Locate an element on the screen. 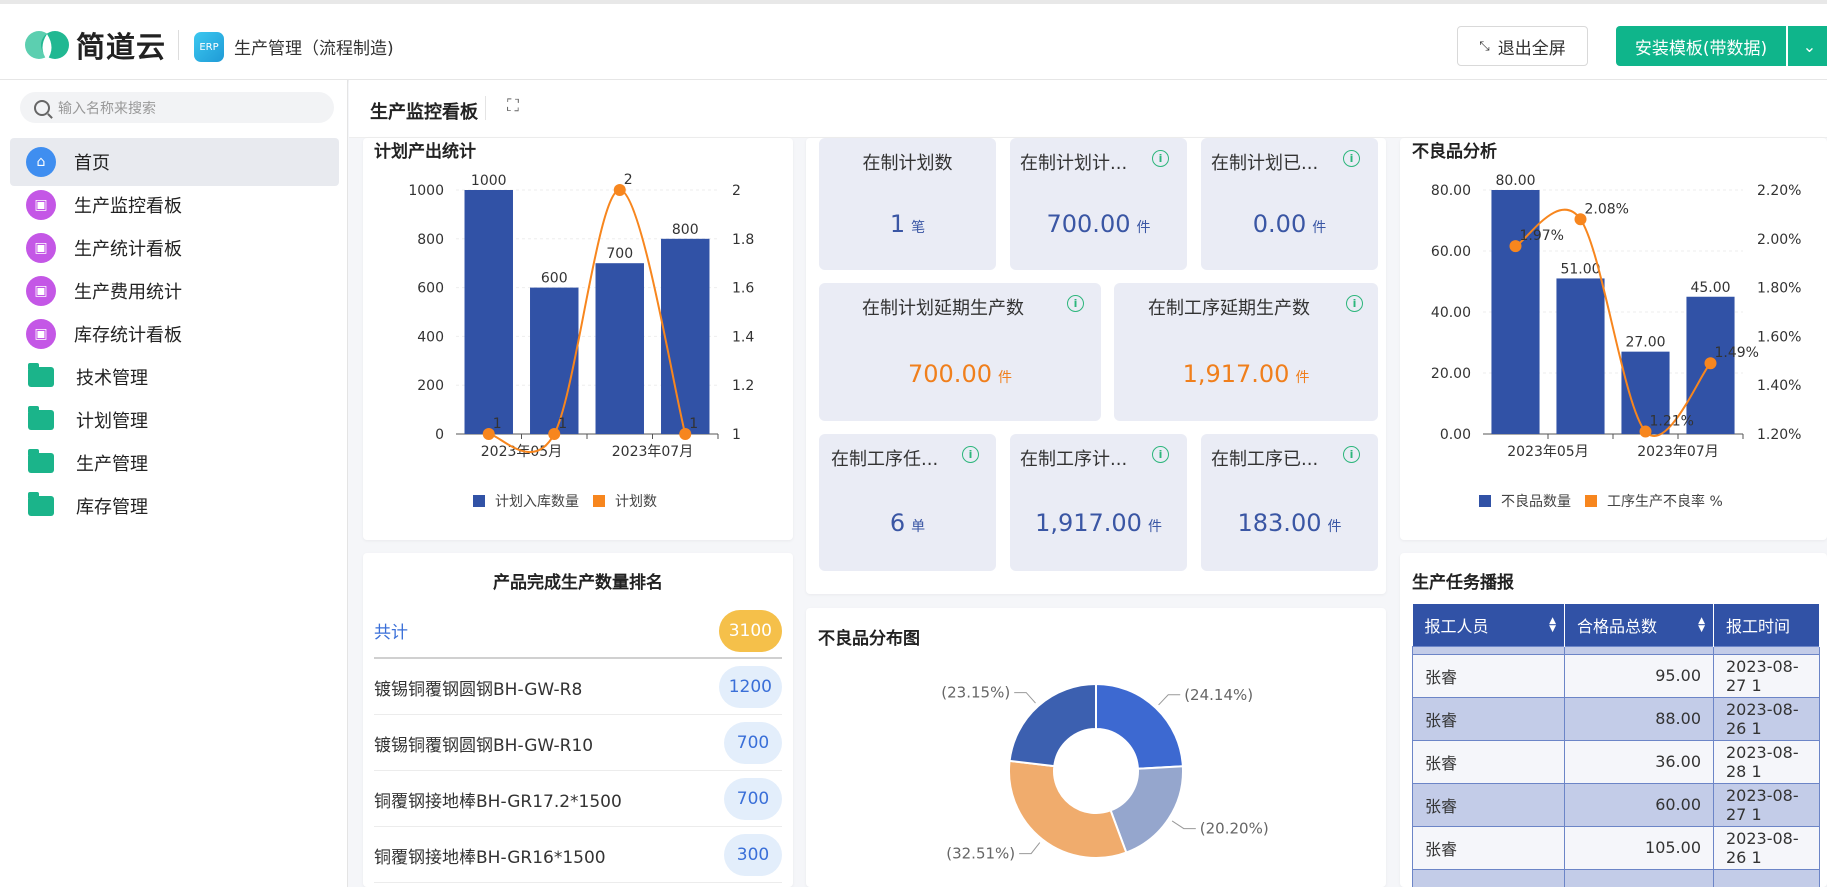 The height and width of the screenshot is (887, 1827). sidebar-item-label: 技术管理 is located at coordinates (112, 378).